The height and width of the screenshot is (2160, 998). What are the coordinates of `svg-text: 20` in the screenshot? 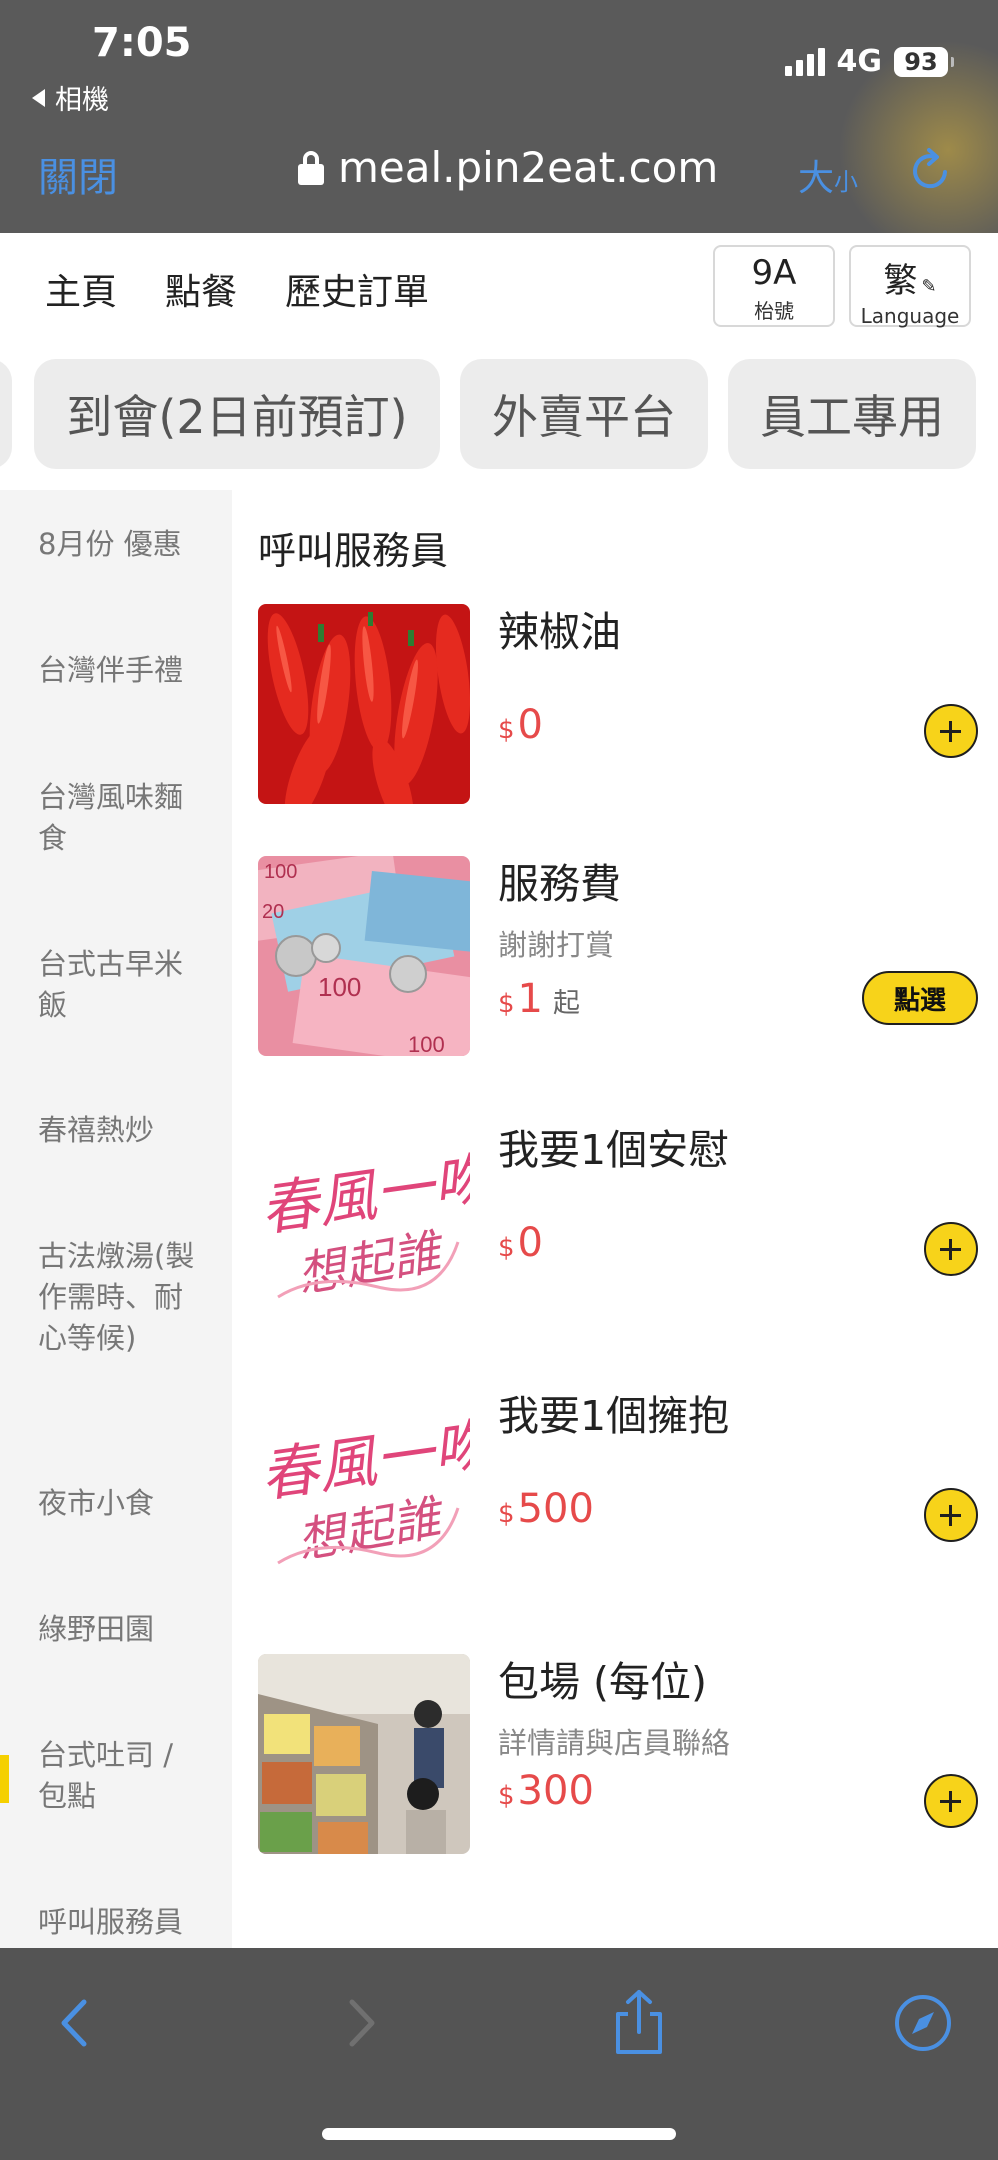 It's located at (273, 912).